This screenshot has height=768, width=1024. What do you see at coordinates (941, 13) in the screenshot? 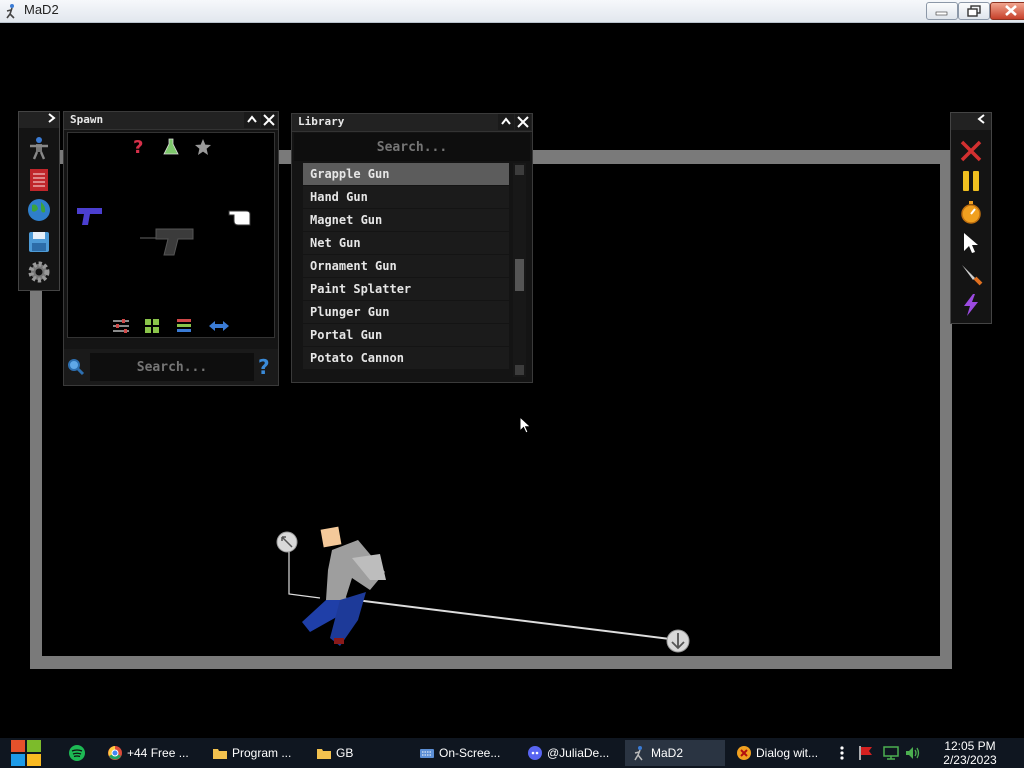
I see `minimize-icon` at bounding box center [941, 13].